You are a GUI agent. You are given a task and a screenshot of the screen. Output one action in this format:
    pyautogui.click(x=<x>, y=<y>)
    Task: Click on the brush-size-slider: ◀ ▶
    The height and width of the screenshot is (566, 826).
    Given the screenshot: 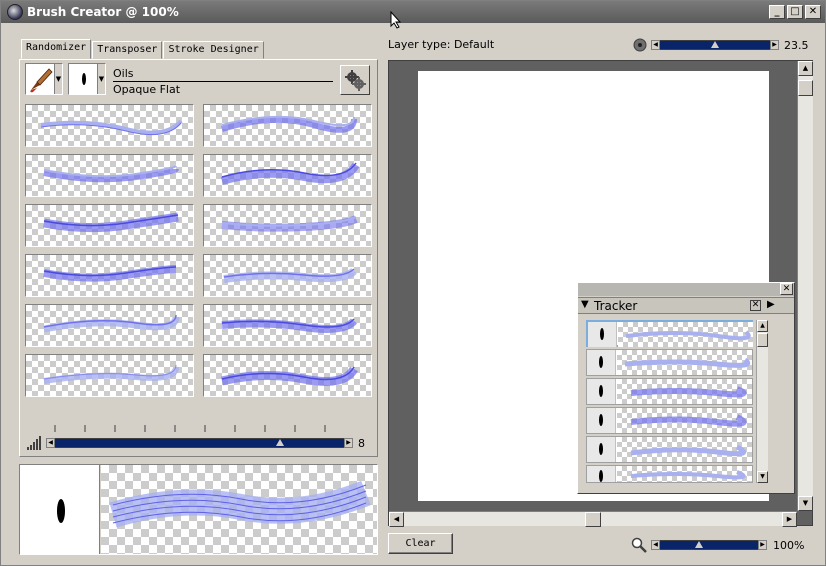 What is the action you would take?
    pyautogui.click(x=715, y=45)
    